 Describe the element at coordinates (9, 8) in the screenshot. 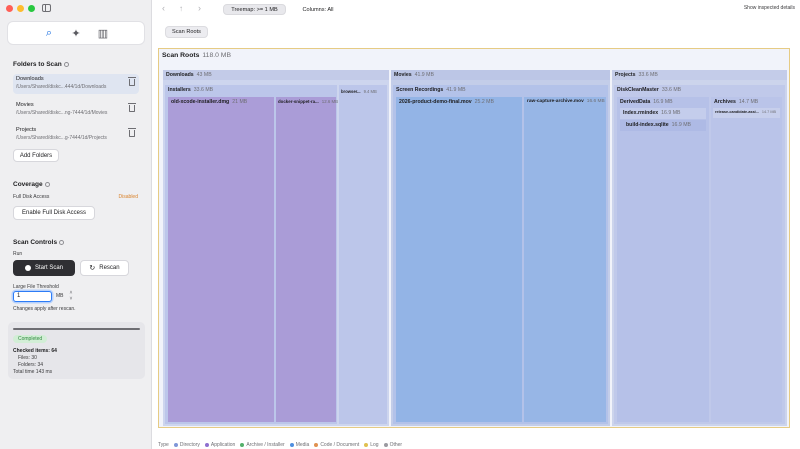

I see `close-window-button` at that location.